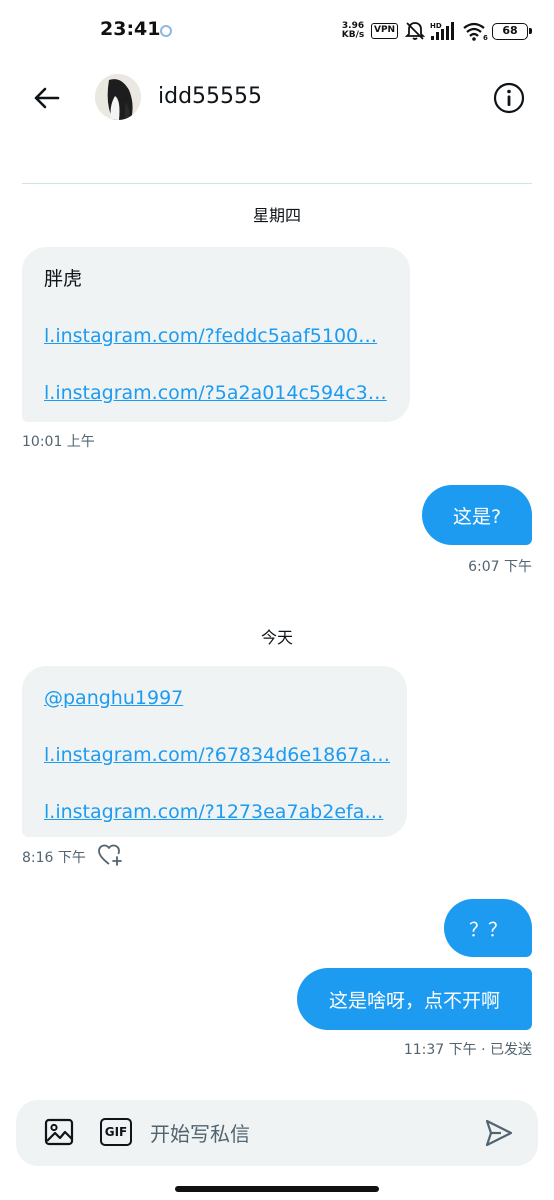 The height and width of the screenshot is (1200, 554). What do you see at coordinates (276, 215) in the screenshot?
I see `date-separator: 星期四` at bounding box center [276, 215].